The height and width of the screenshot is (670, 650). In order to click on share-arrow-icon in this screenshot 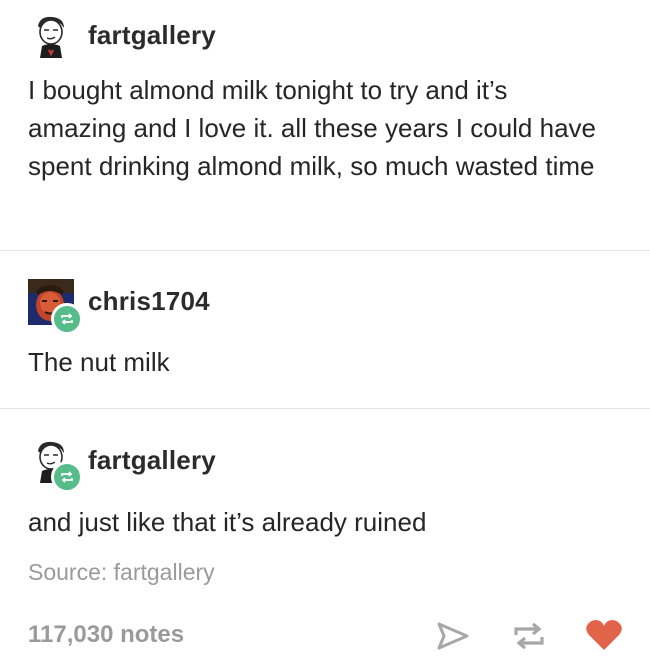, I will do `click(453, 636)`.